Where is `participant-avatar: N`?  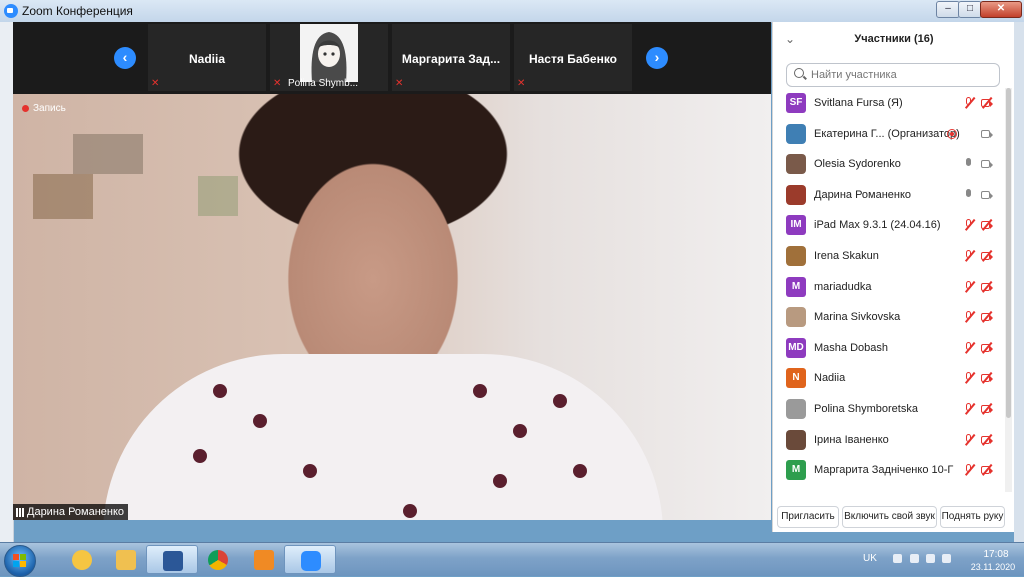 participant-avatar: N is located at coordinates (796, 378).